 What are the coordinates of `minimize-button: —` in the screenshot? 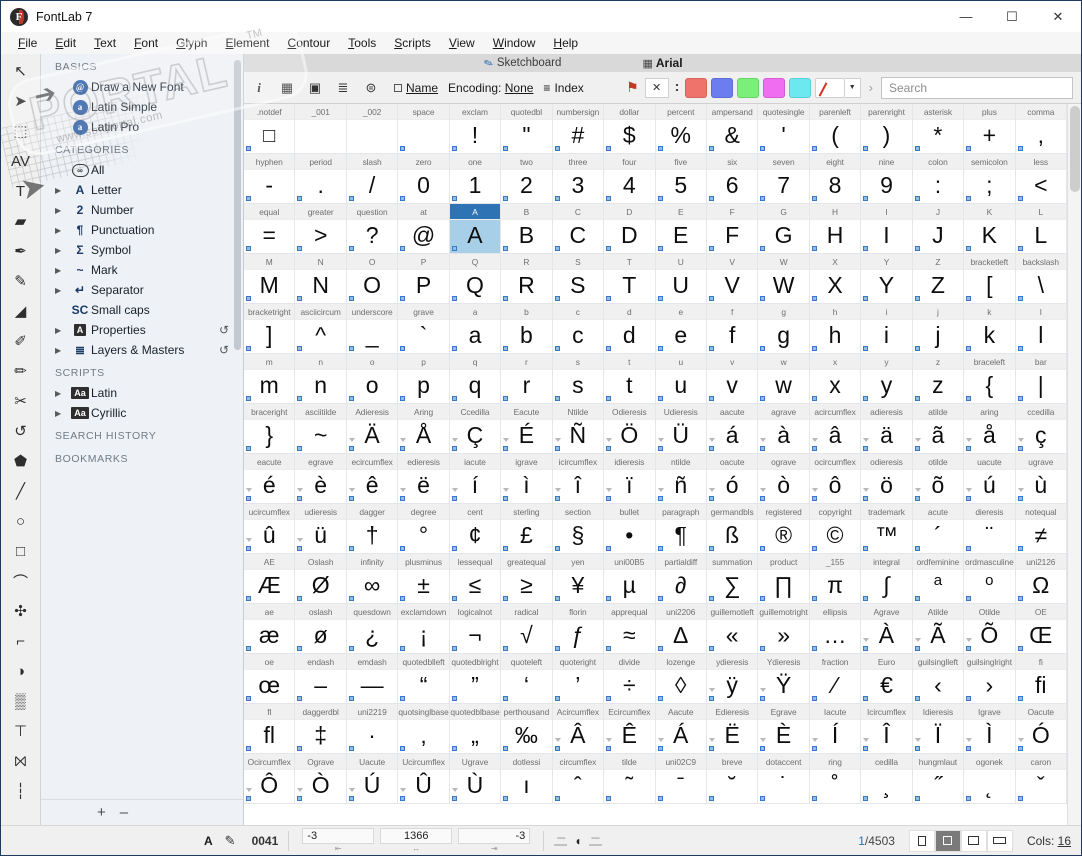 It's located at (966, 16).